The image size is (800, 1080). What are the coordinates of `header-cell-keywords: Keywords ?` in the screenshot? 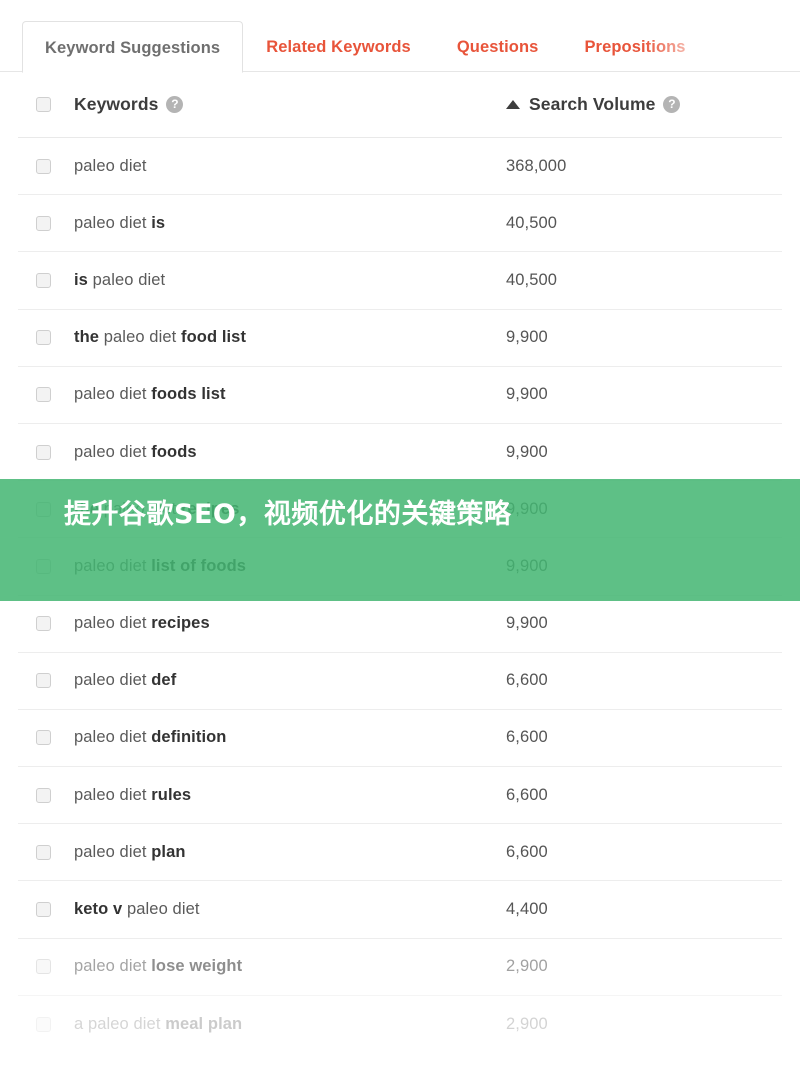 It's located at (271, 104).